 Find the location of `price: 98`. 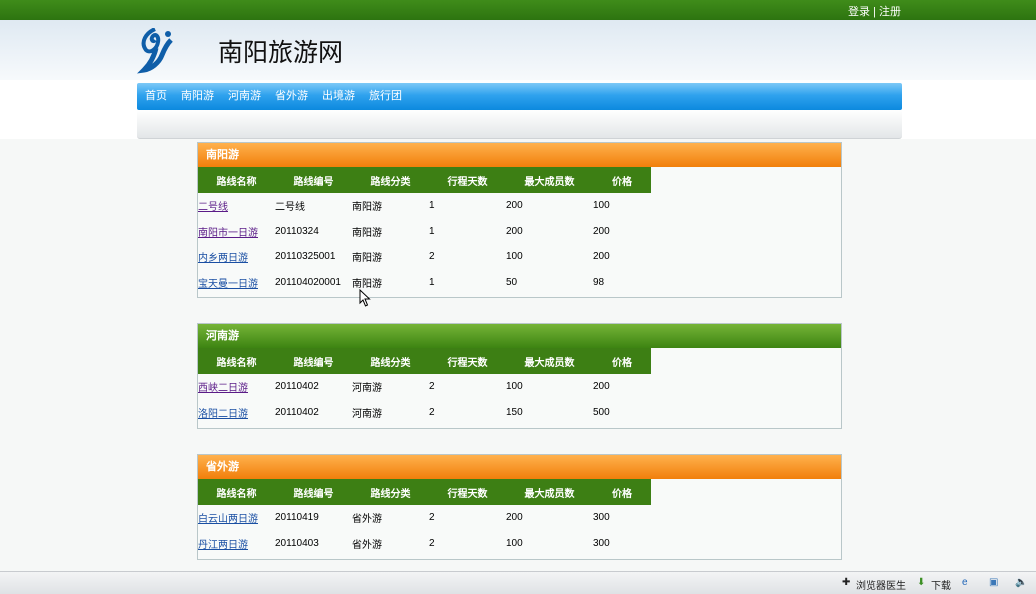

price: 98 is located at coordinates (599, 282).